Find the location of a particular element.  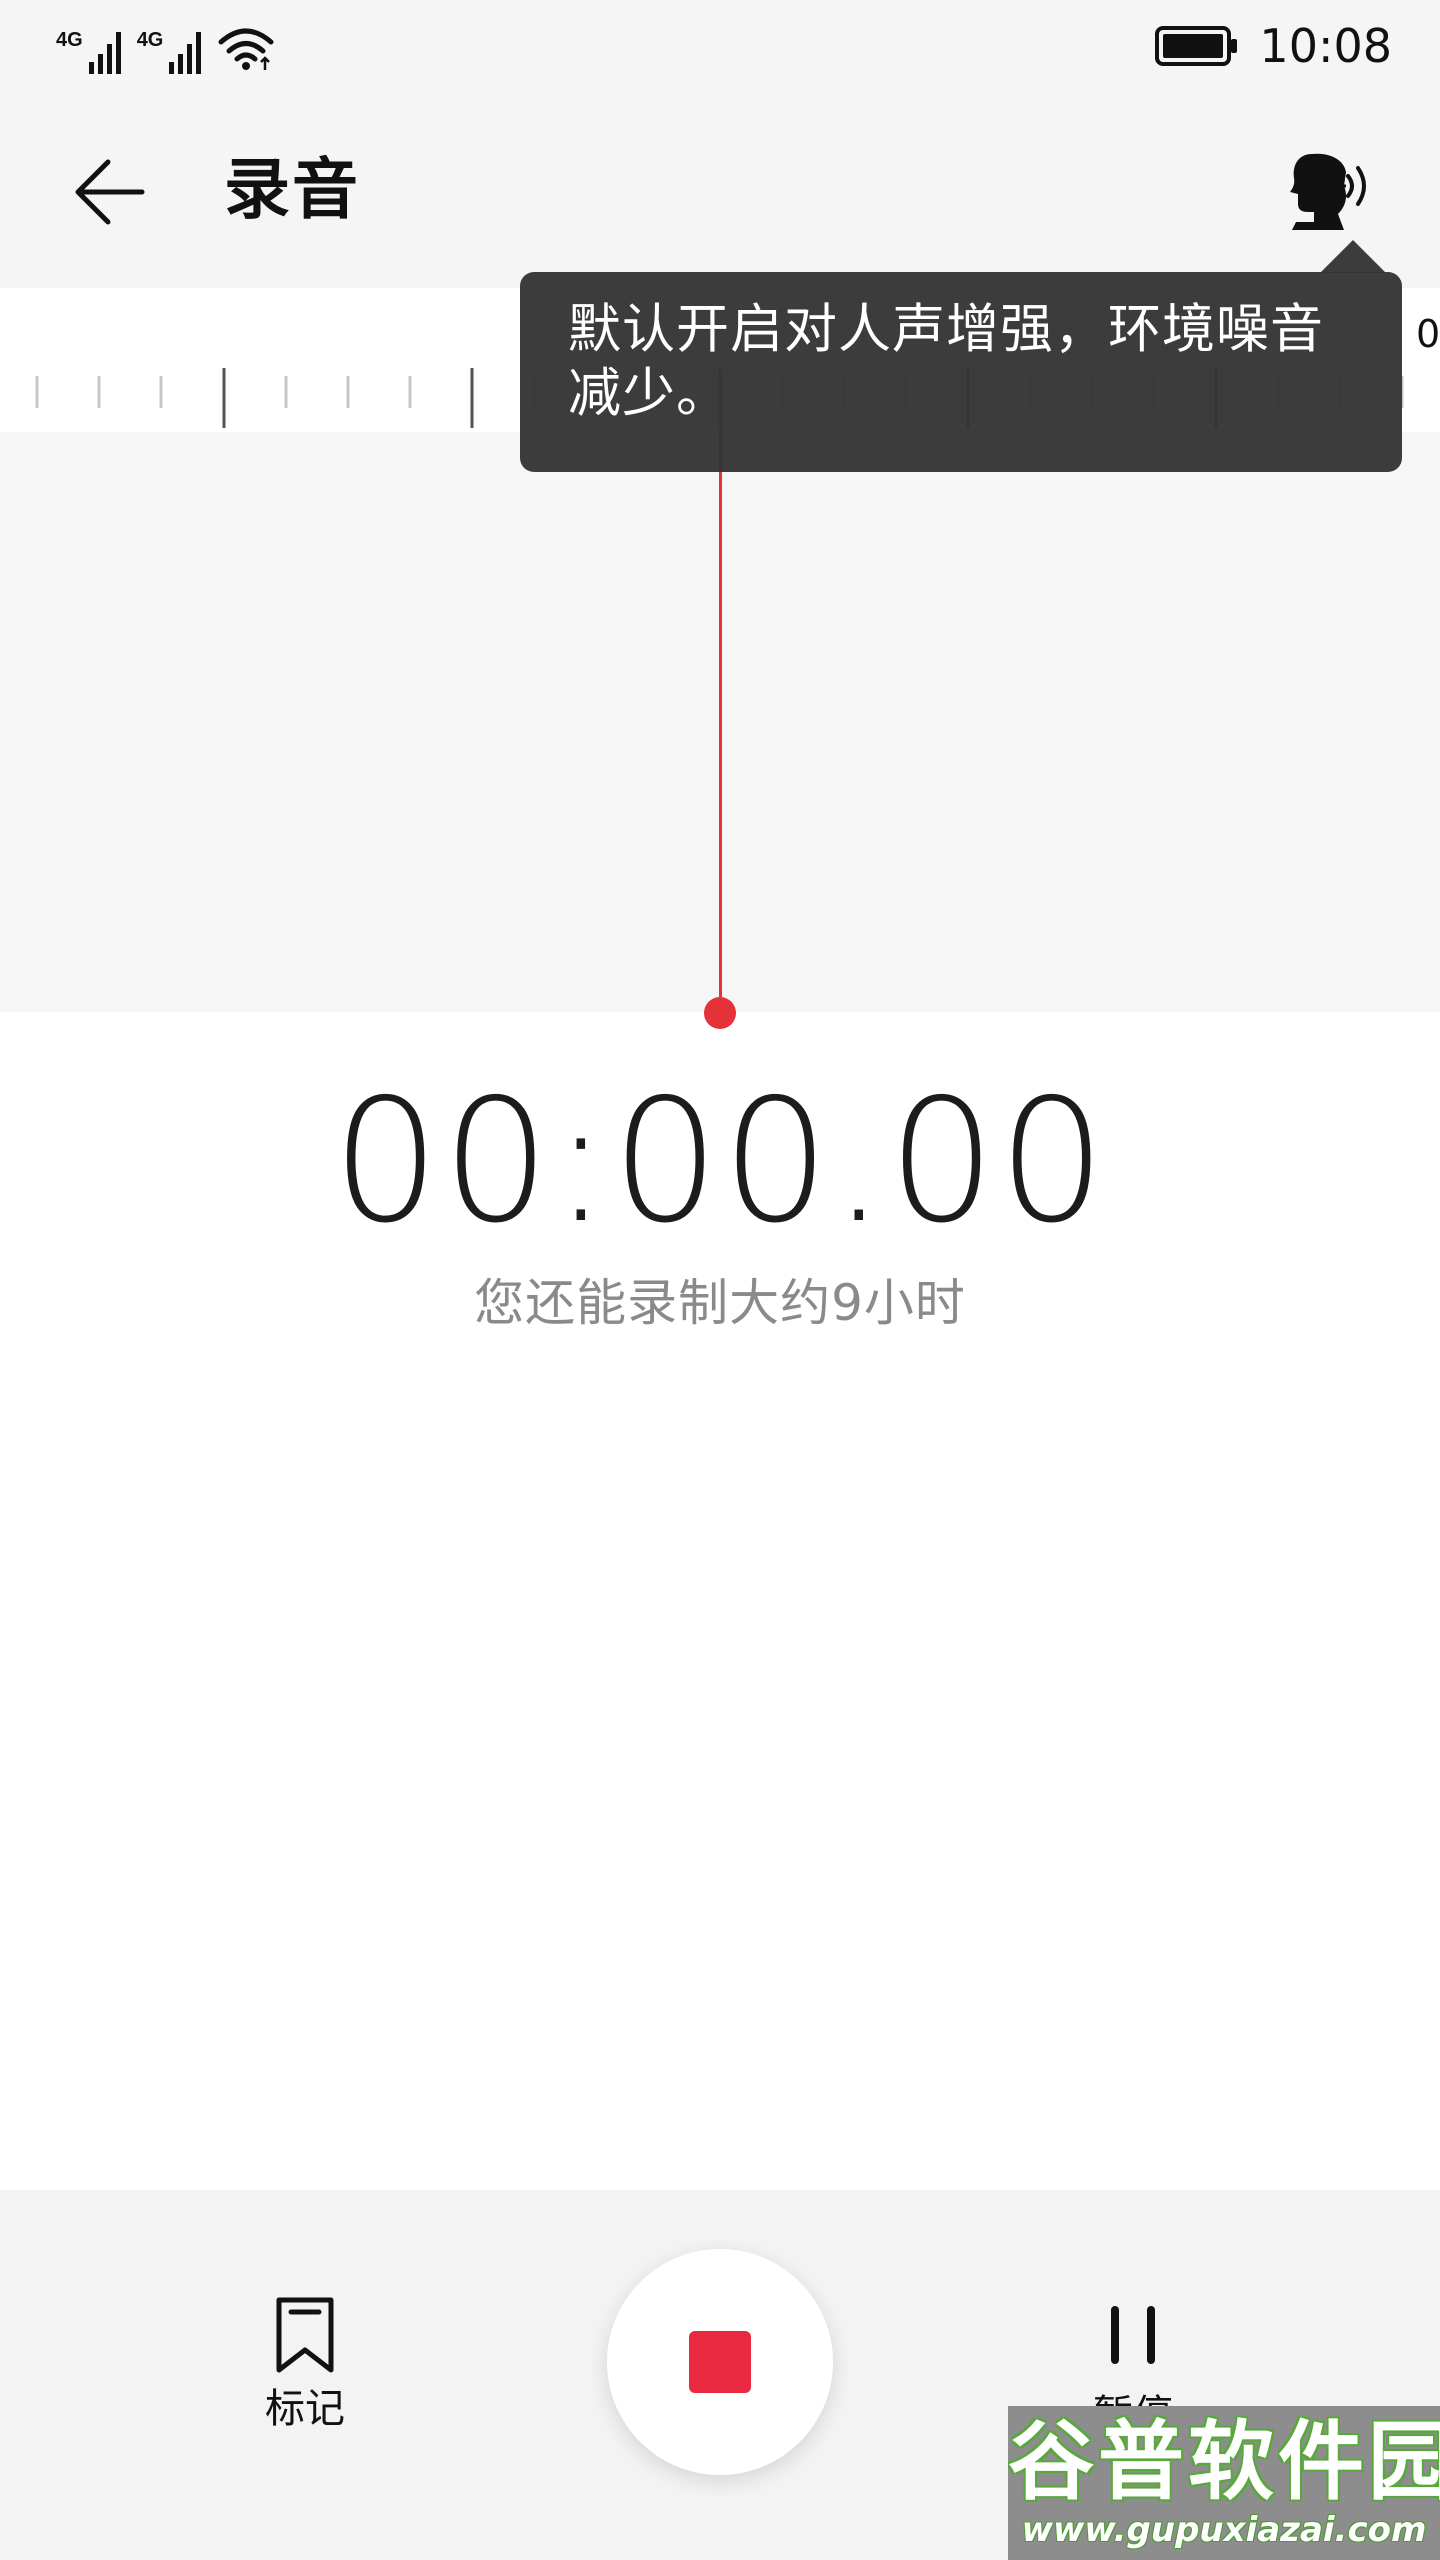

page-title: 录音 is located at coordinates (292, 189).